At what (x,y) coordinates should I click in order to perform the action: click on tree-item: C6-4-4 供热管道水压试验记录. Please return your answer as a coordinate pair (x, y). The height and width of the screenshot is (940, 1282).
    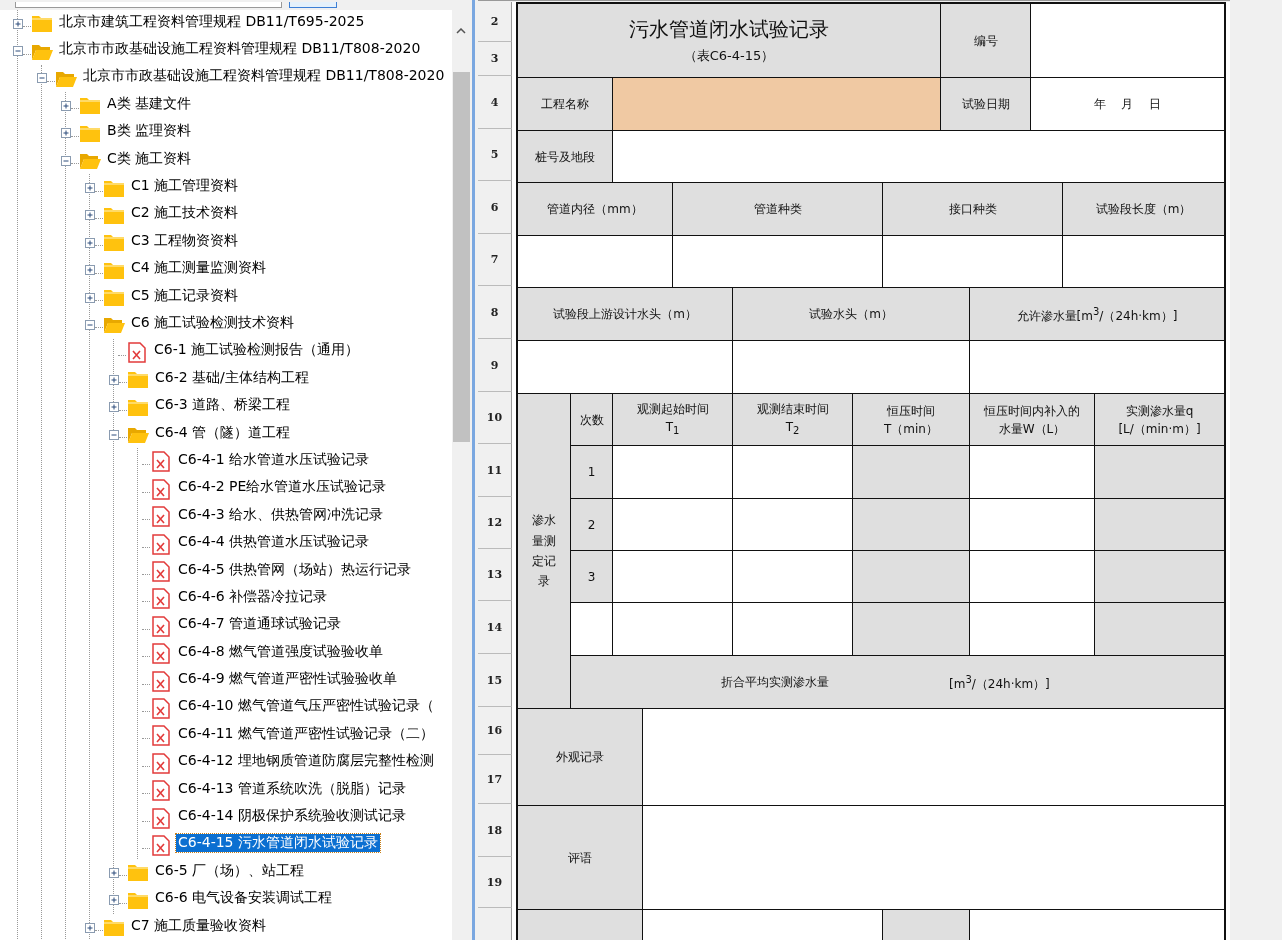
    Looking at the image, I should click on (274, 542).